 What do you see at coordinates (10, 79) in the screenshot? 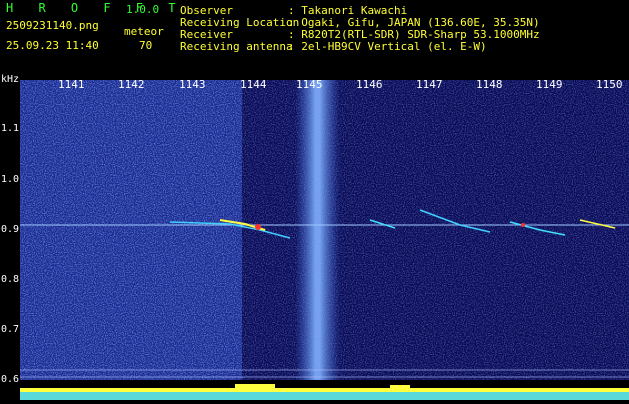
I see `y-axis-unit: kHz` at bounding box center [10, 79].